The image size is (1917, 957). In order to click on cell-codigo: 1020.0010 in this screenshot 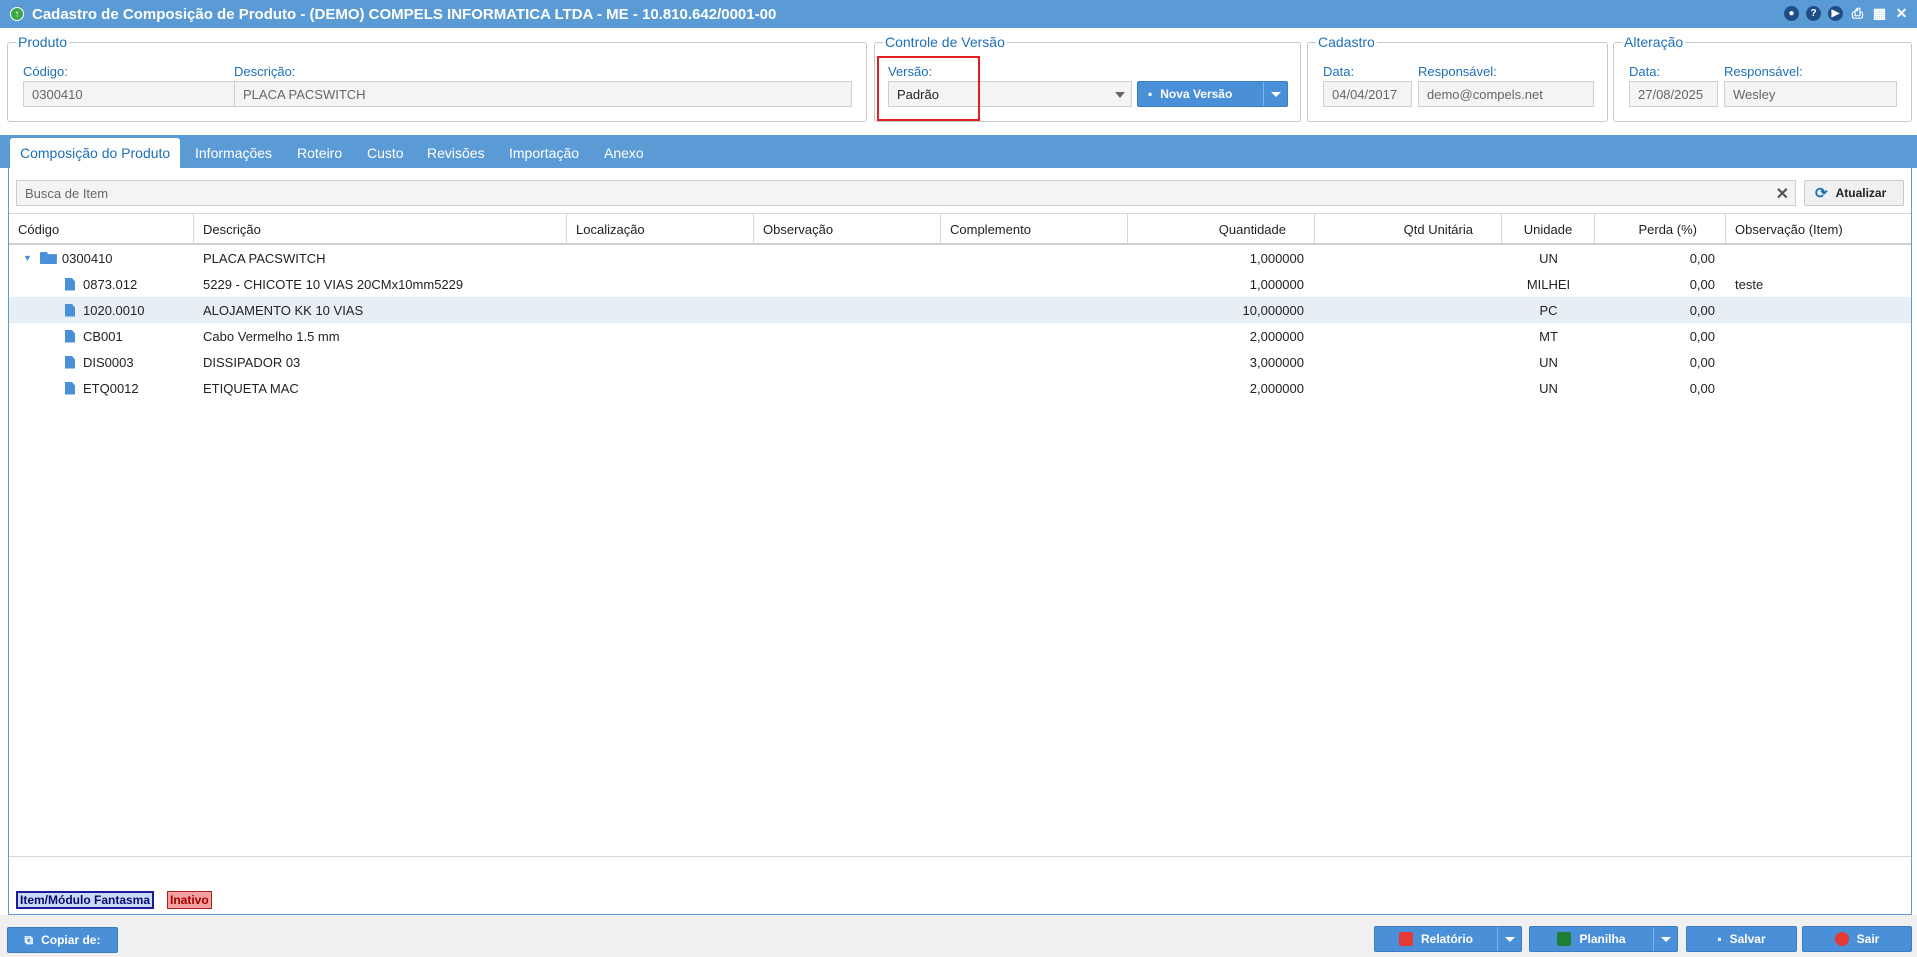, I will do `click(101, 310)`.